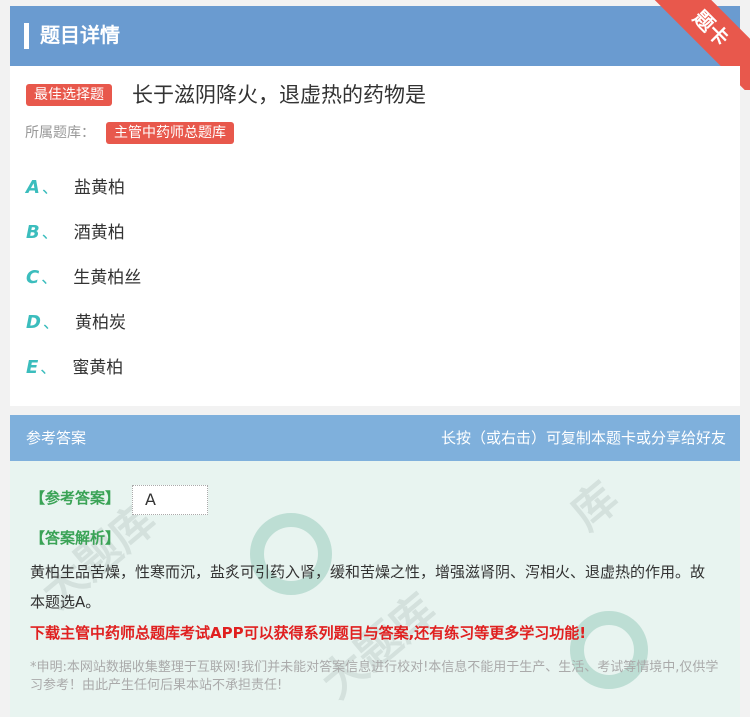 Image resolution: width=750 pixels, height=717 pixels. What do you see at coordinates (595, 506) in the screenshot?
I see `watermark-text: 库` at bounding box center [595, 506].